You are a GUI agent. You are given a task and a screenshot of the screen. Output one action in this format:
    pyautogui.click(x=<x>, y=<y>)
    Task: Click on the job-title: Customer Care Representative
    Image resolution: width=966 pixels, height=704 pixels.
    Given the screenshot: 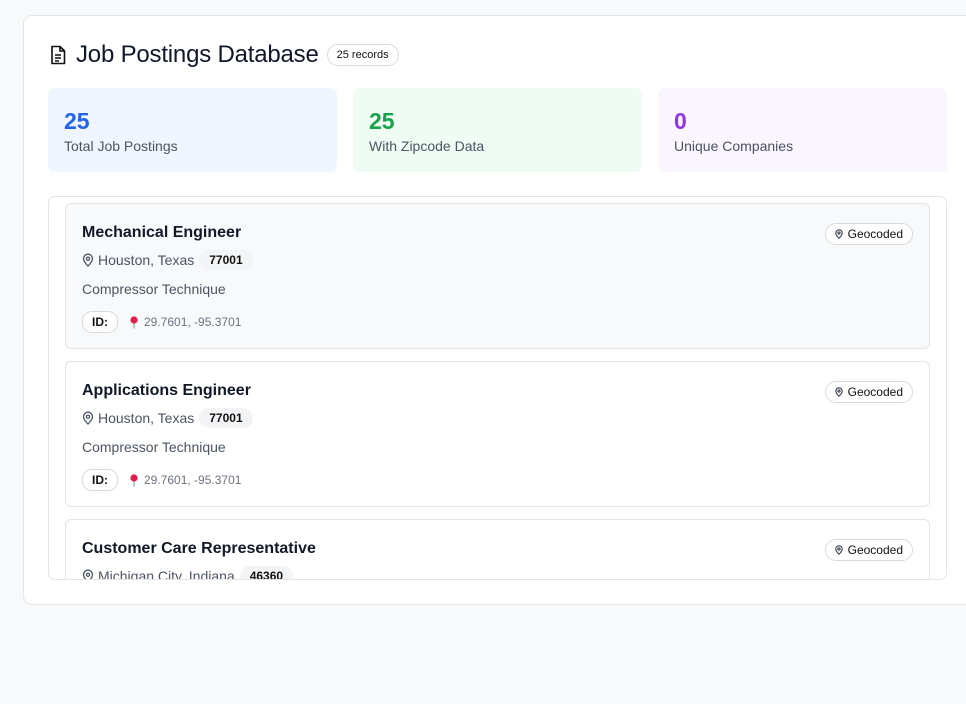 What is the action you would take?
    pyautogui.click(x=199, y=548)
    